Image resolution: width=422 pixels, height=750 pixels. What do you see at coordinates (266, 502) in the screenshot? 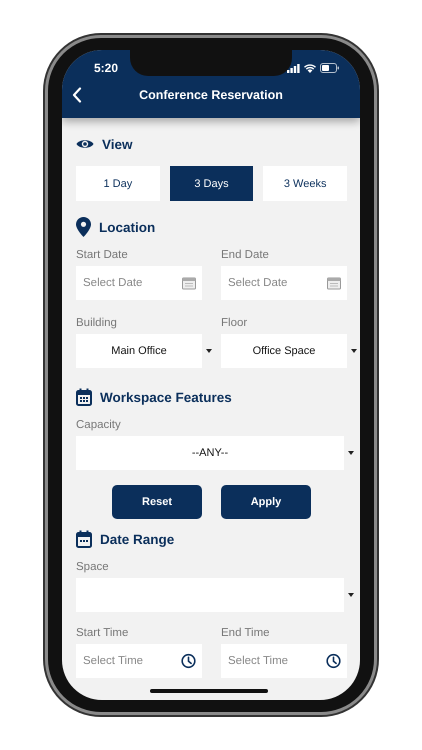
I see `apply-button: Apply` at bounding box center [266, 502].